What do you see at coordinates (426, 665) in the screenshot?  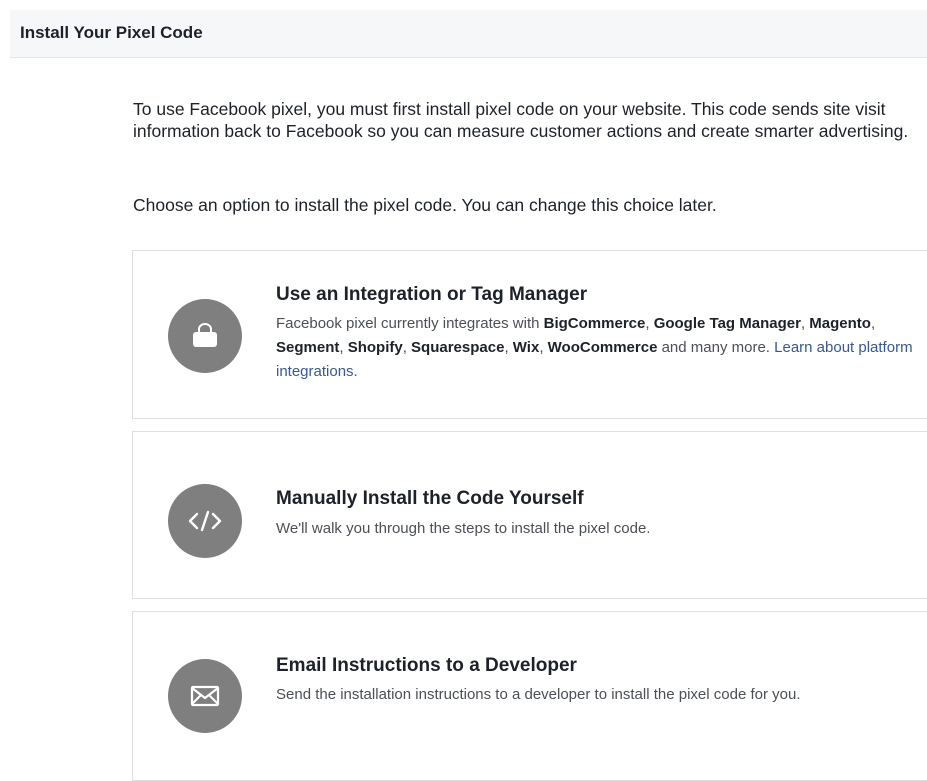 I see `option-title: Email Instructions to a Developer` at bounding box center [426, 665].